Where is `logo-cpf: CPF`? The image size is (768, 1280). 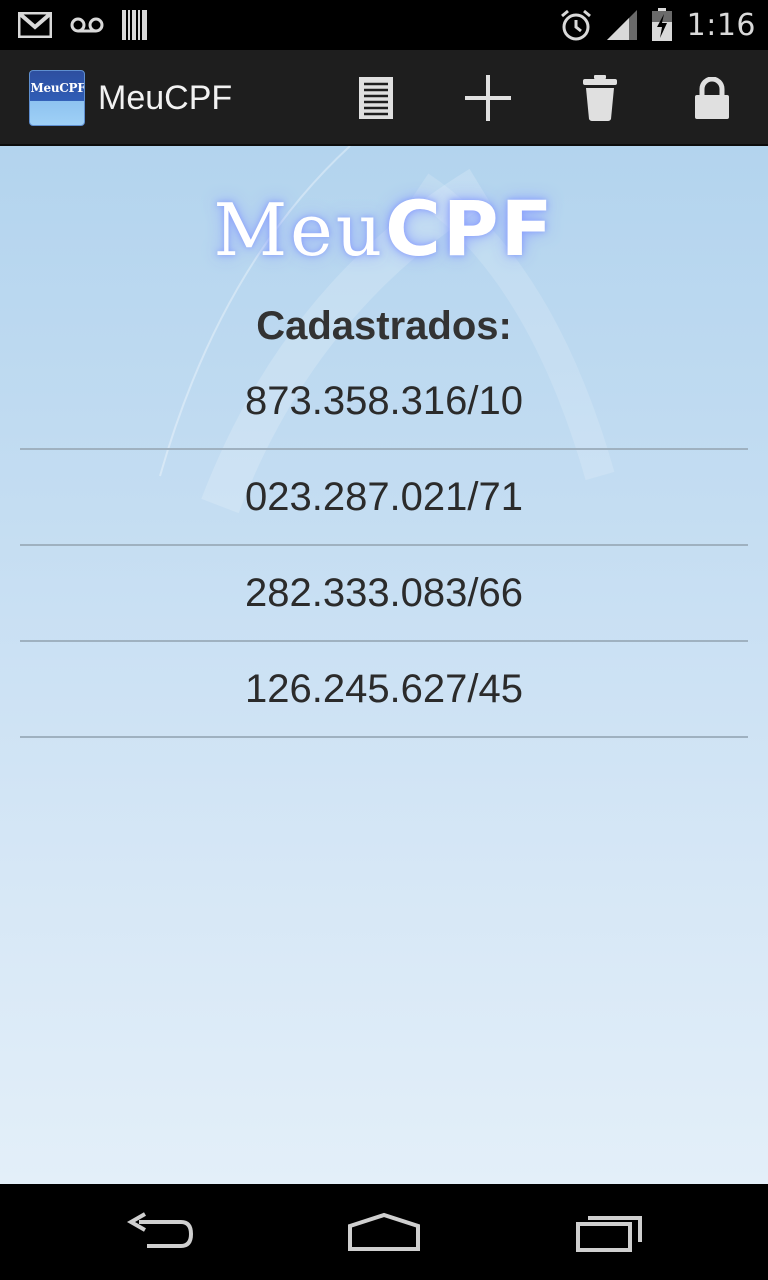 logo-cpf: CPF is located at coordinates (470, 228).